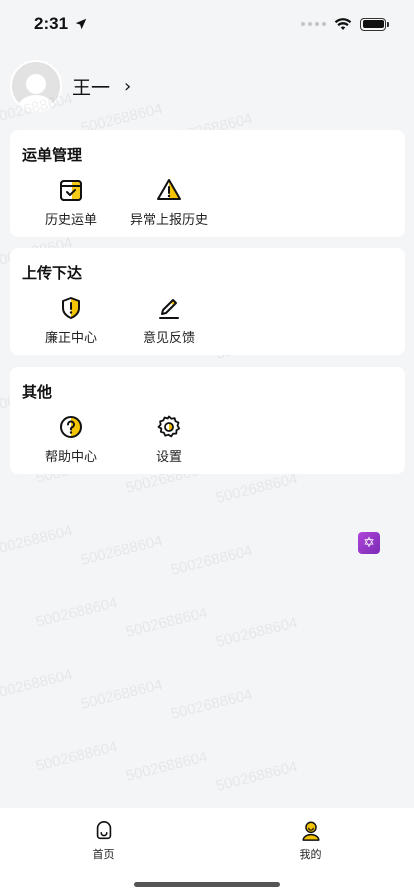 Image resolution: width=414 pixels, height=896 pixels. I want to click on user-icon, so click(310, 831).